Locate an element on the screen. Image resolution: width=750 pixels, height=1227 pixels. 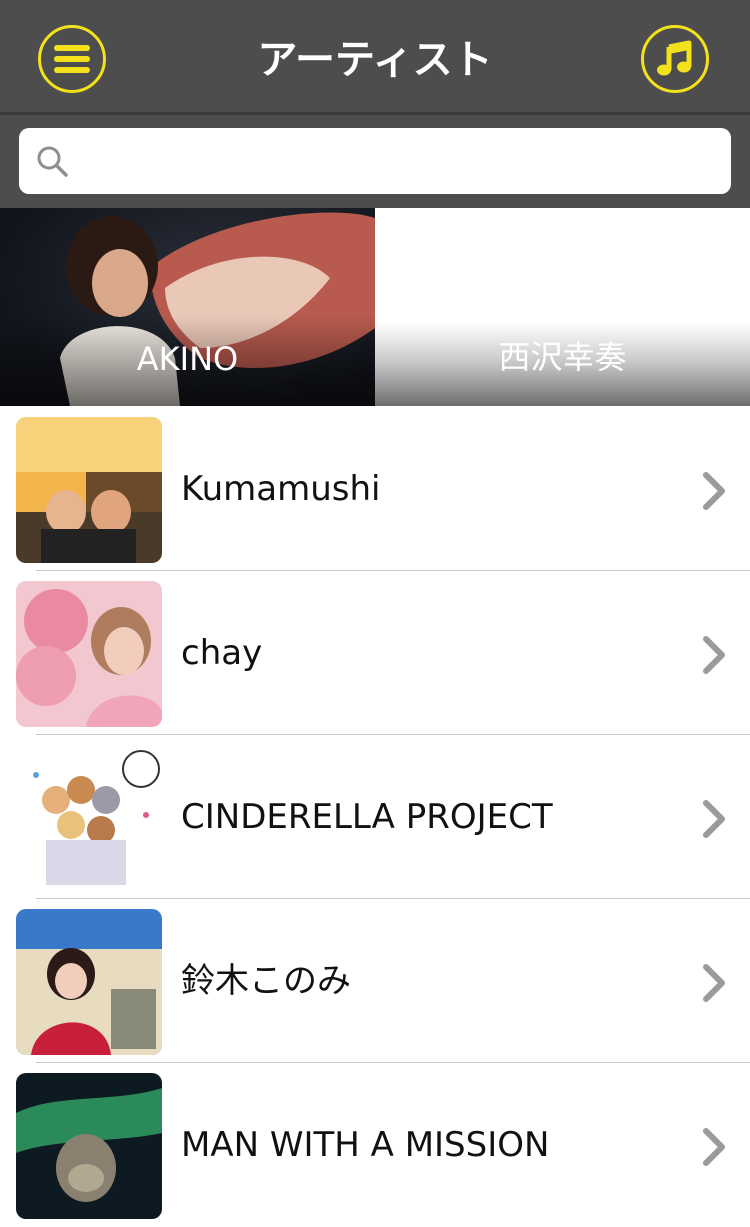
hamburger-menu-icon is located at coordinates (72, 59).